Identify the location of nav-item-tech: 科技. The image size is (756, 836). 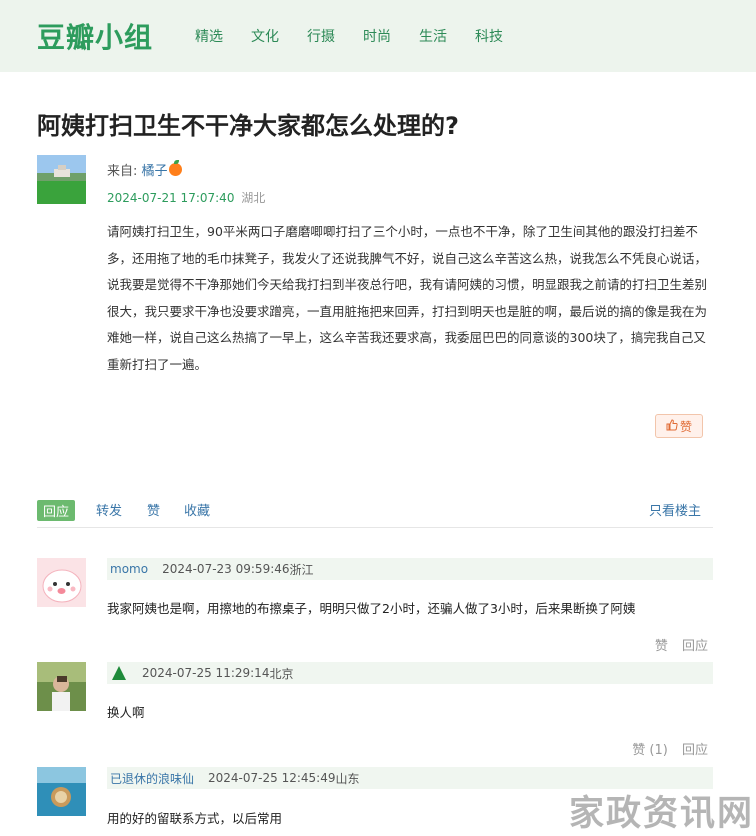
(489, 36).